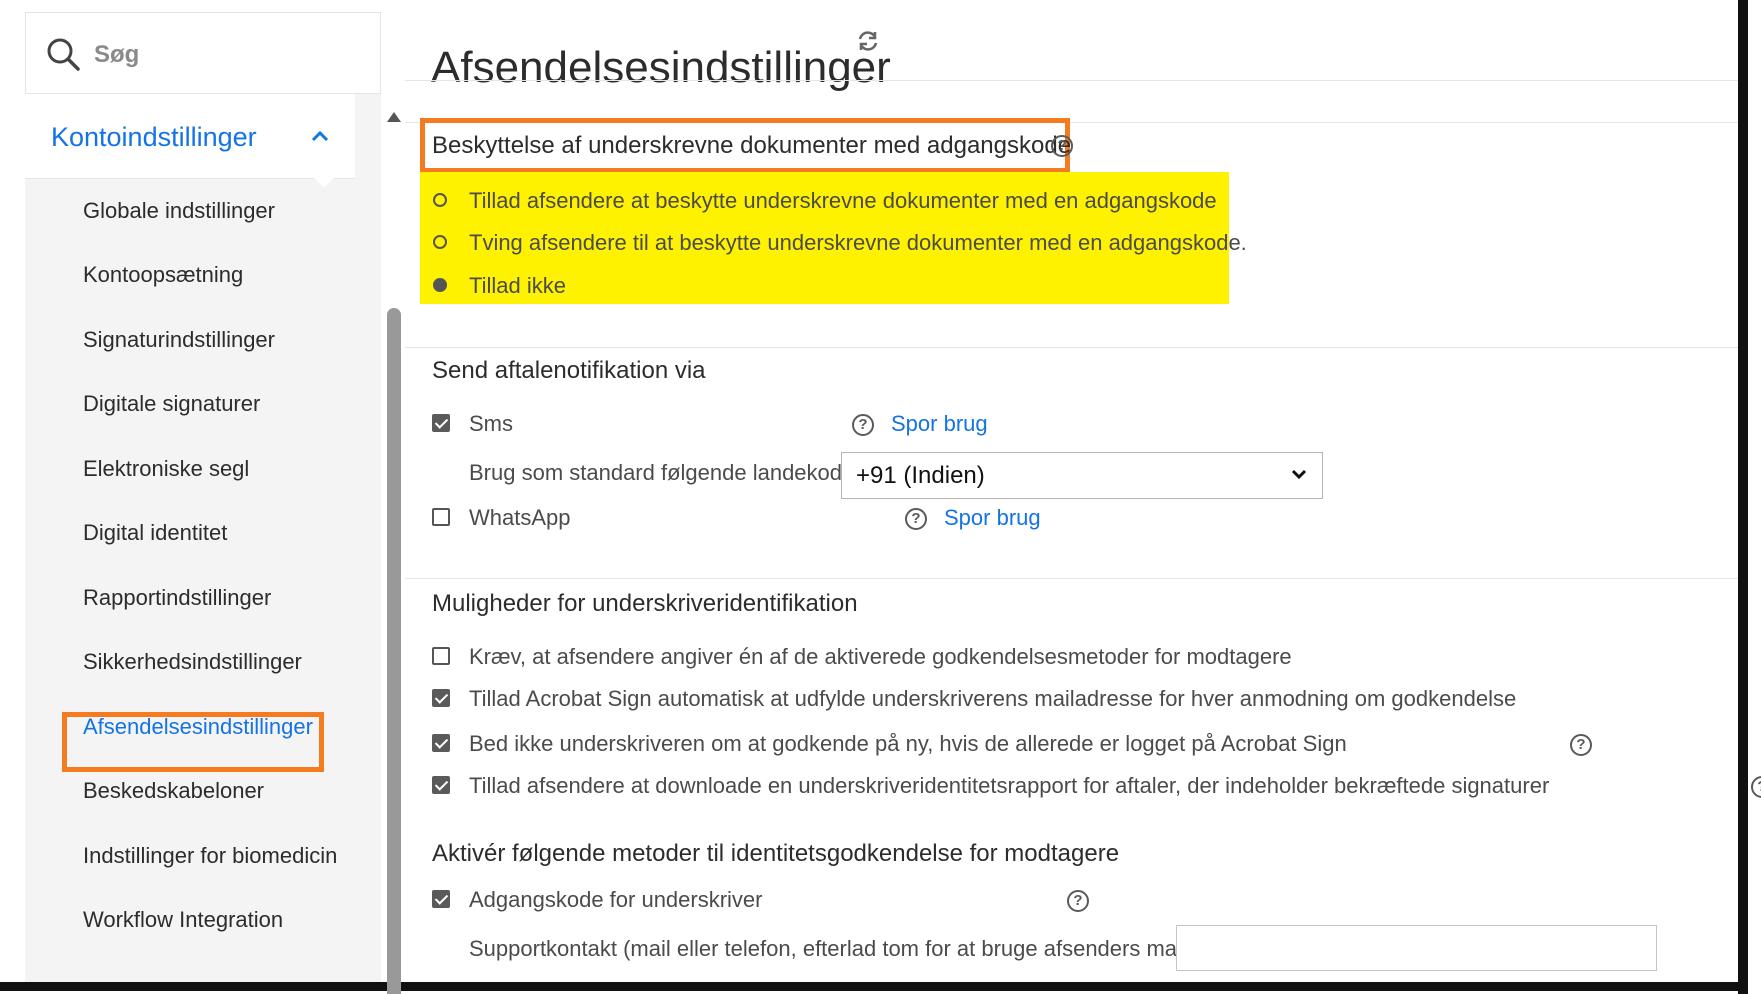 The width and height of the screenshot is (1761, 994). I want to click on sidebar-item-biomedicin: Indstillinger for biomedicin, so click(210, 856).